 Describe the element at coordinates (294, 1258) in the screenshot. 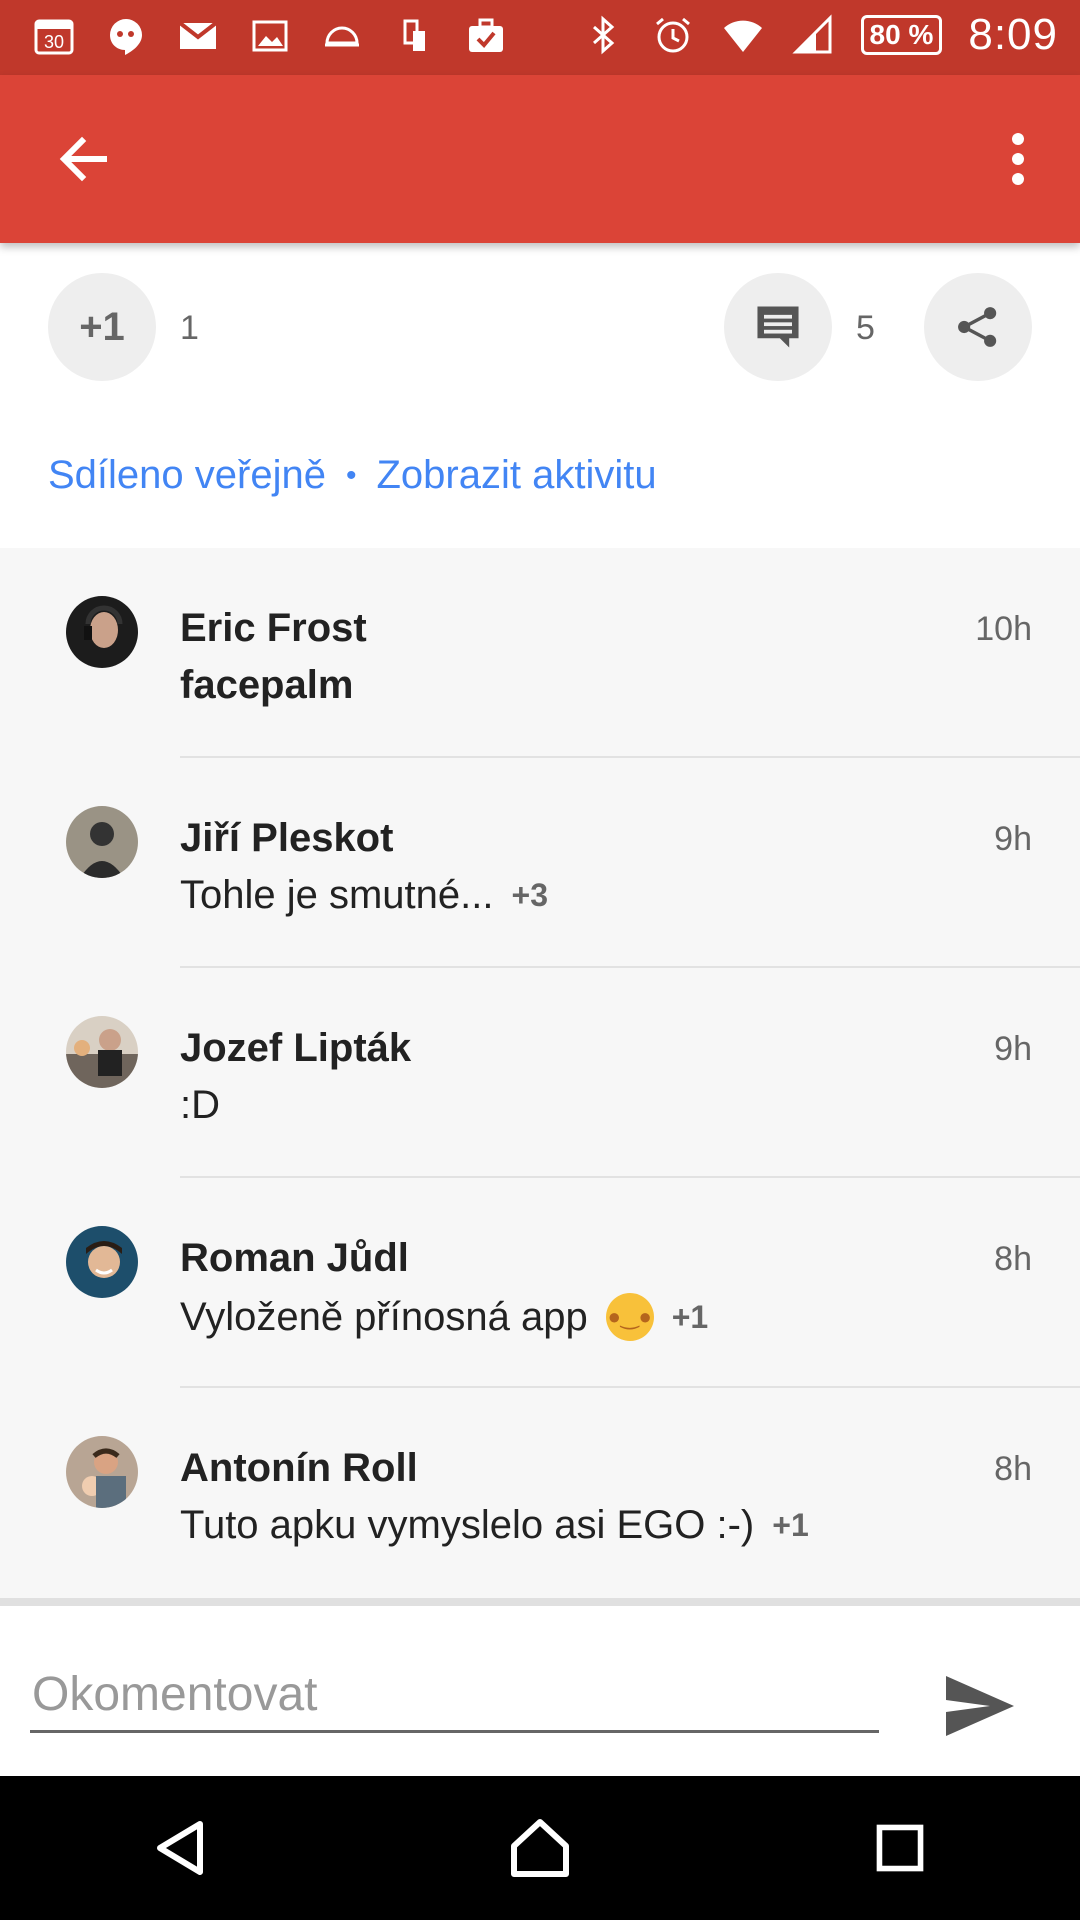

I see `comment-author: Roman Jůdl` at that location.